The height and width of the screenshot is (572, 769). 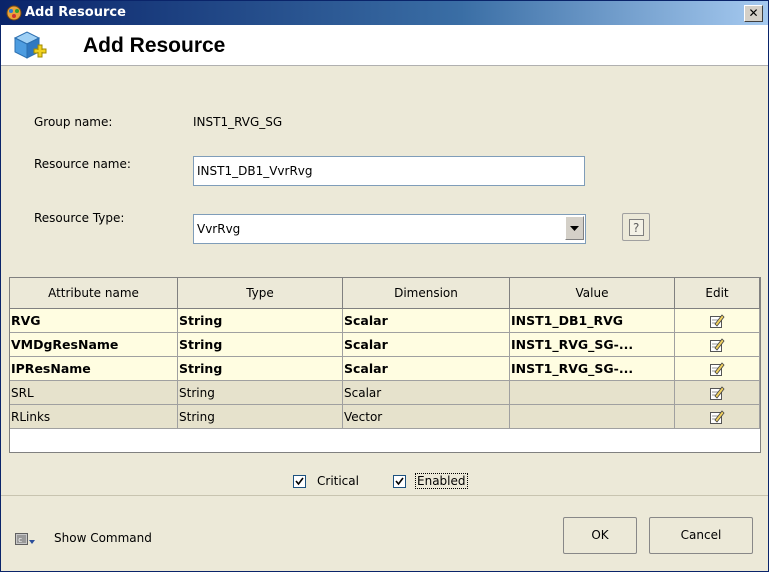 I want to click on resource-name-input: INST1_DB1_VvrRvg, so click(x=389, y=171).